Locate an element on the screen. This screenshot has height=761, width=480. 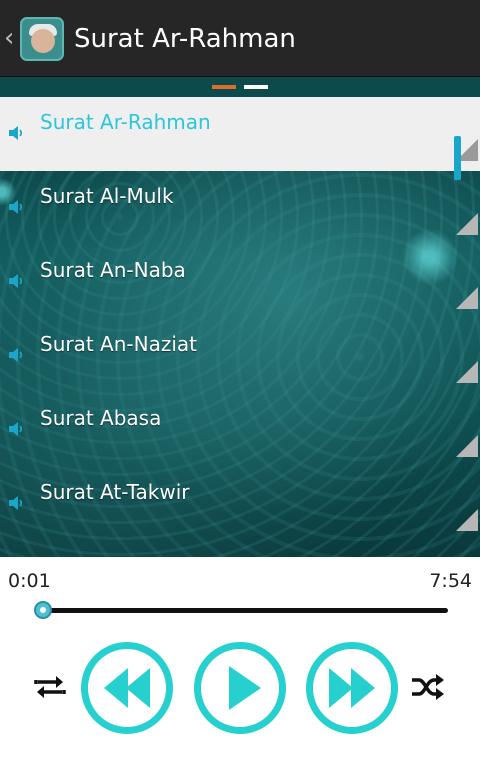
list-item-label: Surat An-Naba is located at coordinates (113, 270).